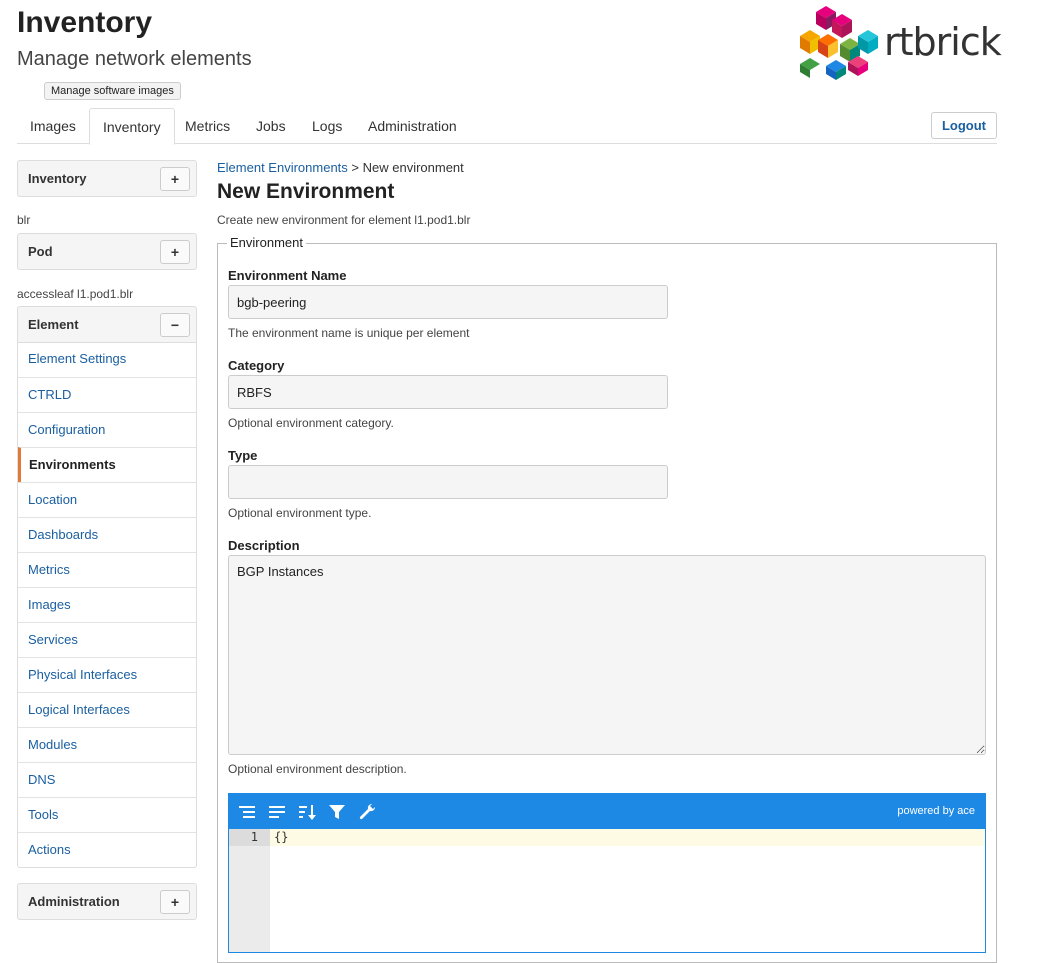 This screenshot has height=963, width=1048. I want to click on editor-code-area: {}, so click(627, 890).